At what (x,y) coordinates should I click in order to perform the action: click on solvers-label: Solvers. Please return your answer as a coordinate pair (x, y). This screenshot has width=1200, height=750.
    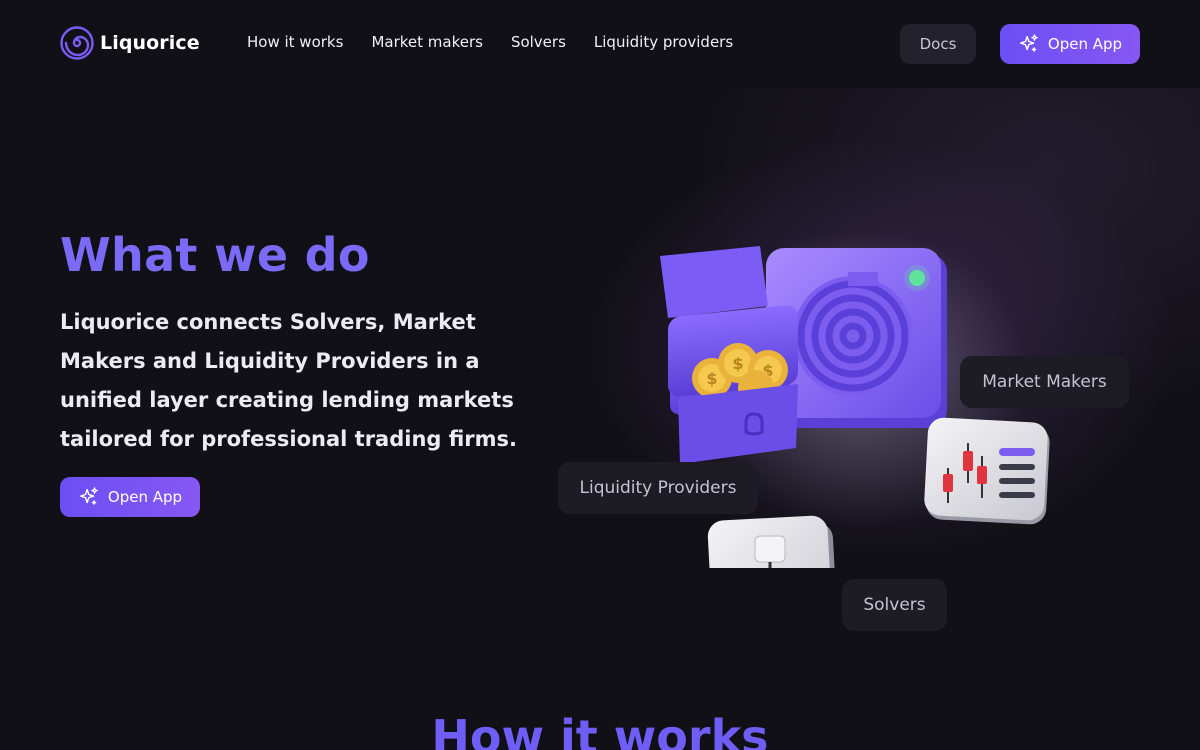
    Looking at the image, I should click on (894, 605).